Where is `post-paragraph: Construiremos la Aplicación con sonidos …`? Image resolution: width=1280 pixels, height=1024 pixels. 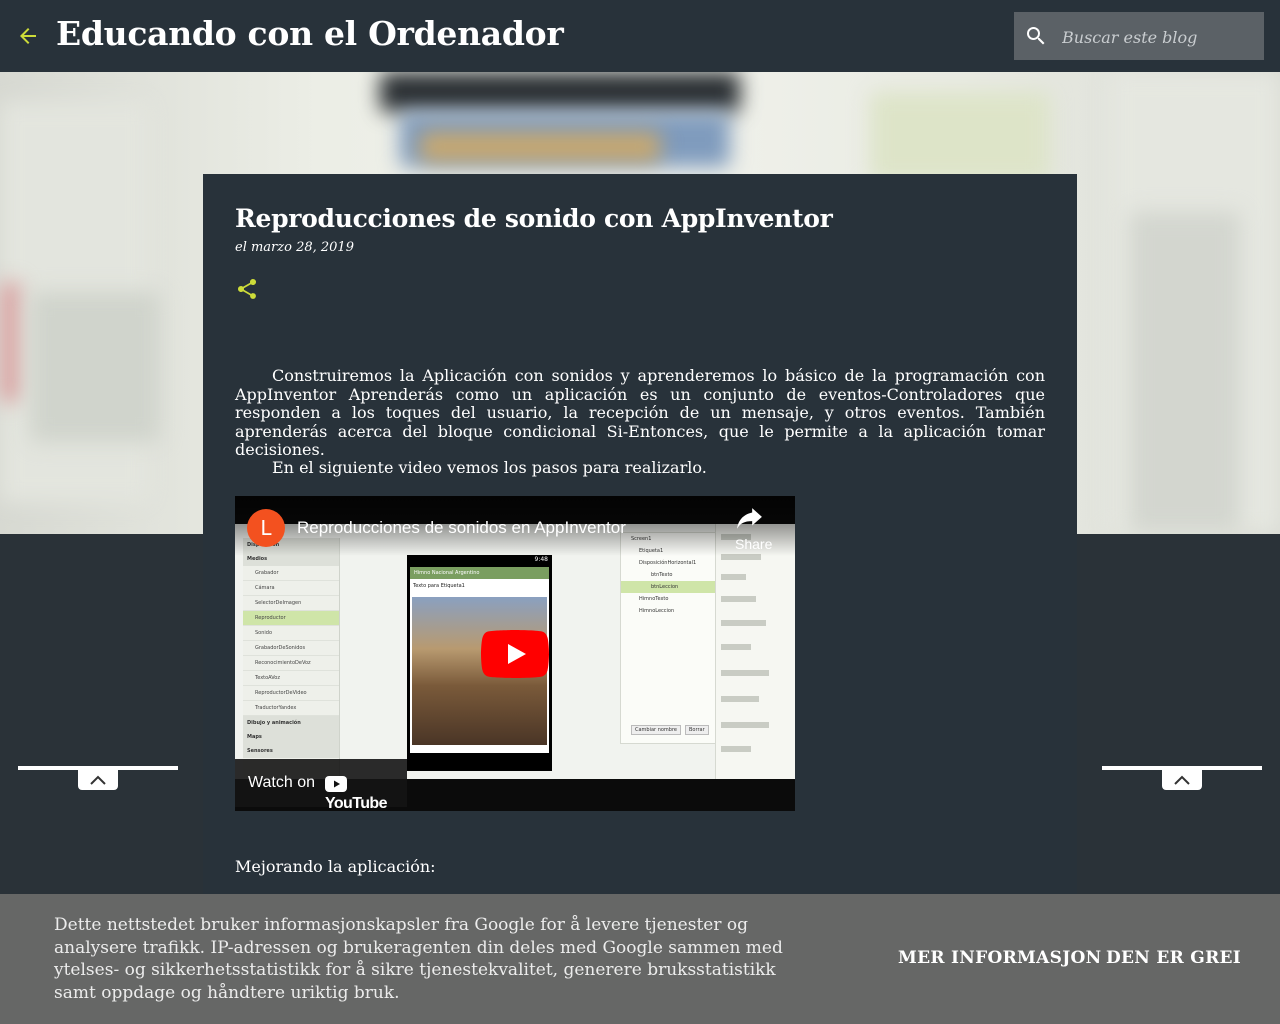 post-paragraph: Construiremos la Aplicación con sonidos … is located at coordinates (640, 412).